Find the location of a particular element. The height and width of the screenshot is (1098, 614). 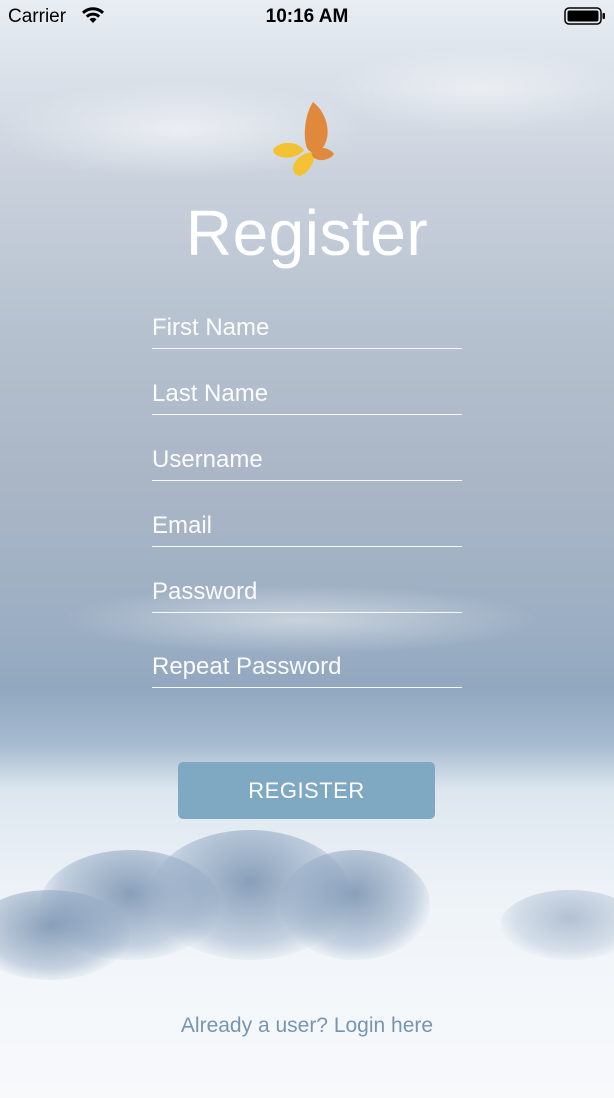

butterfly-logo-icon is located at coordinates (303, 139).